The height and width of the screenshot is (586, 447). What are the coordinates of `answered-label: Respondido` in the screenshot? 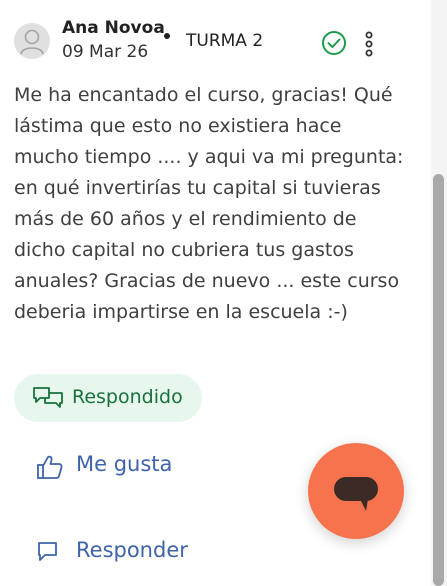 It's located at (127, 397).